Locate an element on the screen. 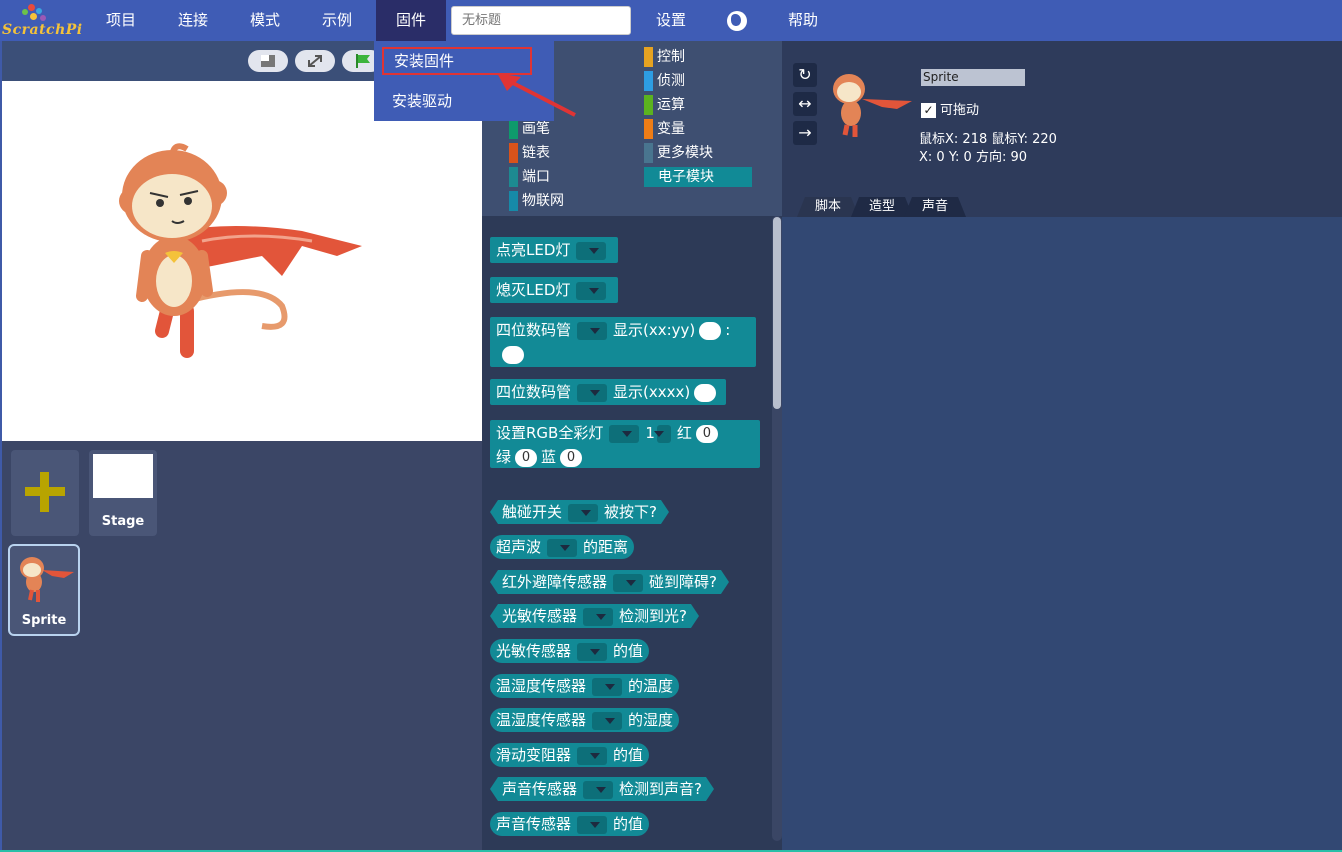 This screenshot has height=852, width=1342. sprite-position: X: 0 Y: 0 方向: 90 is located at coordinates (973, 157).